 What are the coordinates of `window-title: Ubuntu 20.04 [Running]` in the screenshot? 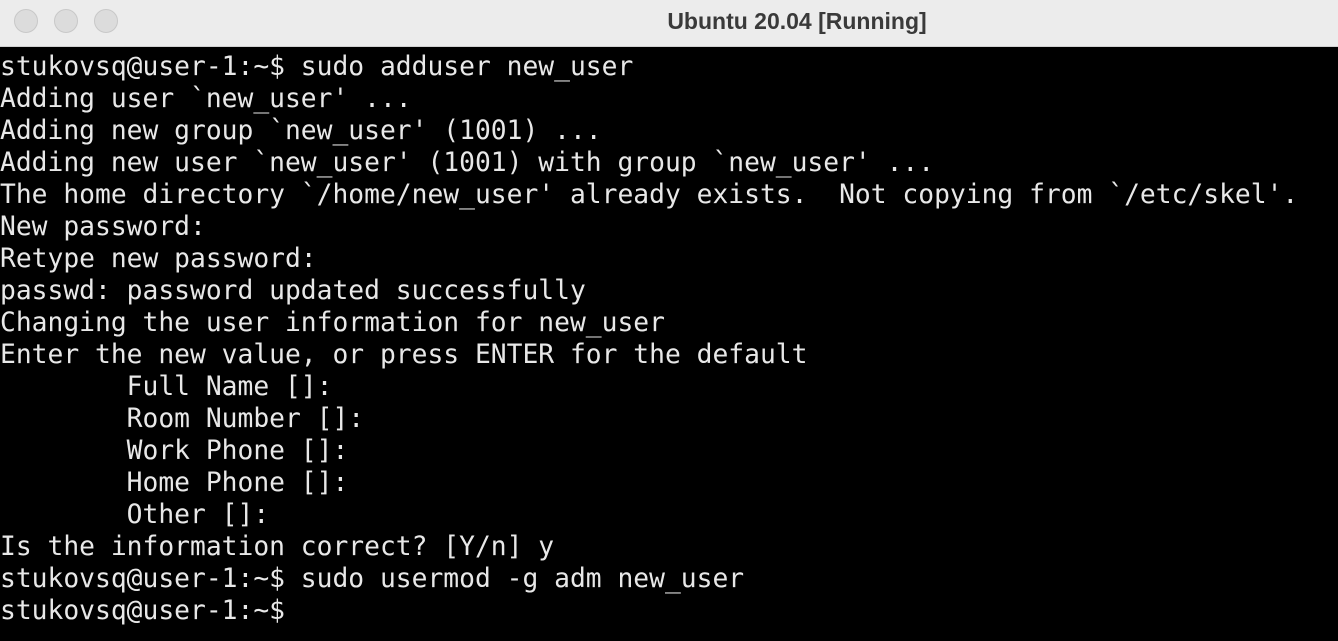 It's located at (797, 21).